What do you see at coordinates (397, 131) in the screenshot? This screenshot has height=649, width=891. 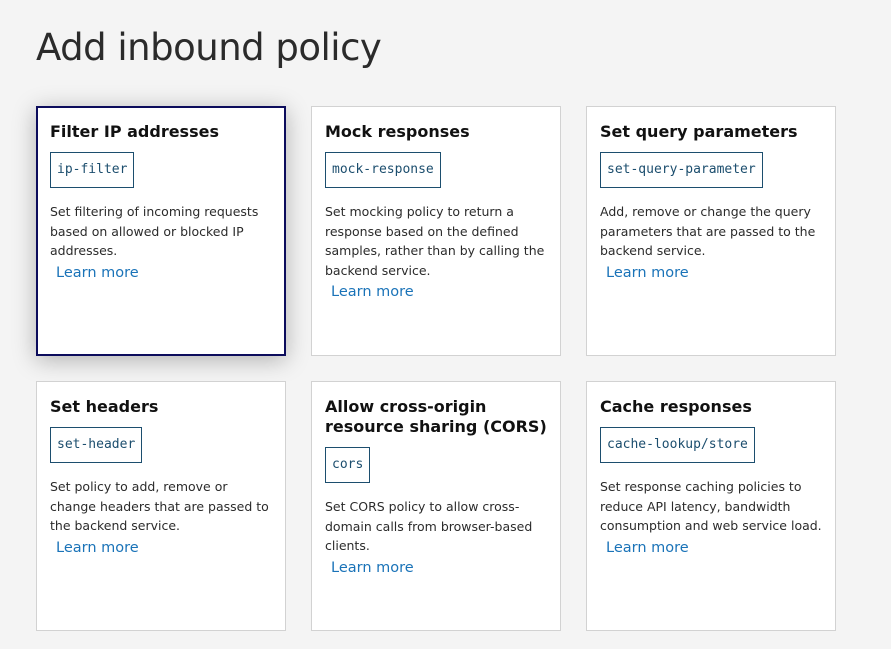 I see `card-title: Mock responses` at bounding box center [397, 131].